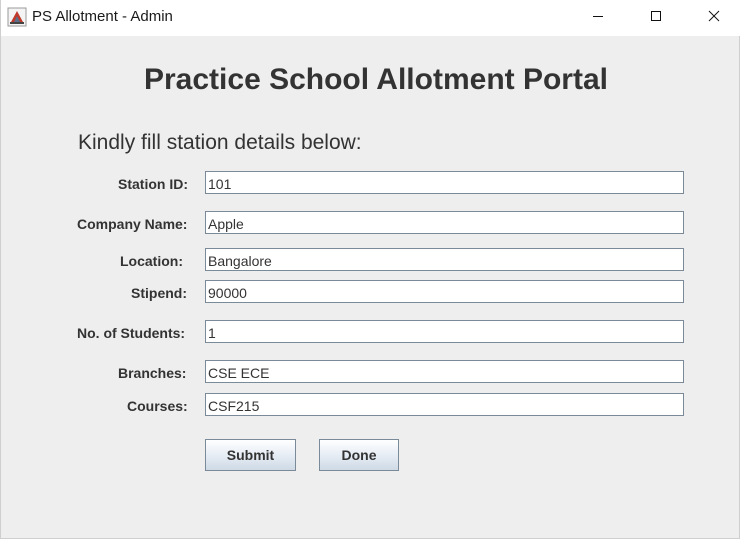  I want to click on title-bar: PS Allotment - Admin, so click(370, 18).